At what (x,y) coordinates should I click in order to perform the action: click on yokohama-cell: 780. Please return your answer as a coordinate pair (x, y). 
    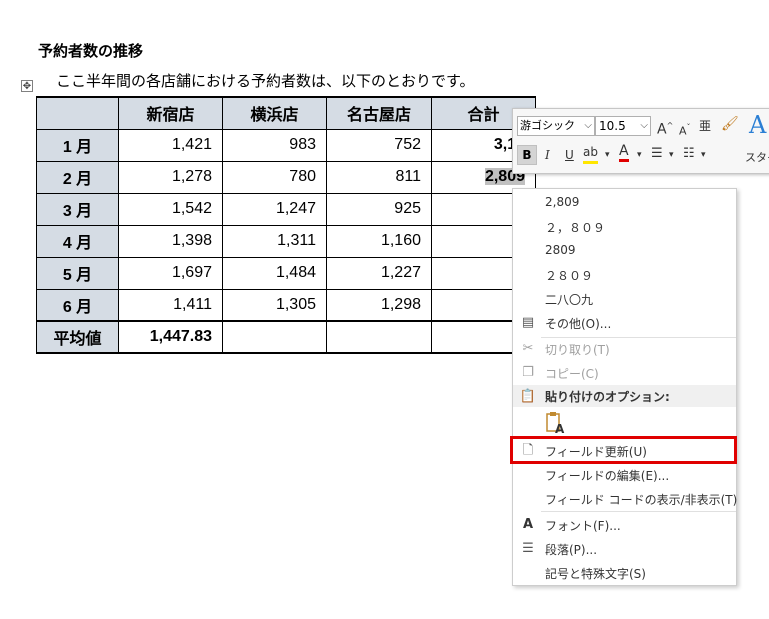
    Looking at the image, I should click on (274, 177).